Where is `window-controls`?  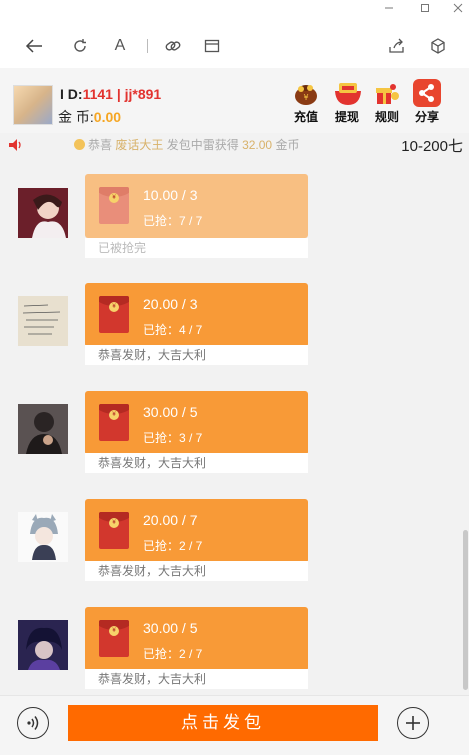 window-controls is located at coordinates (234, 11).